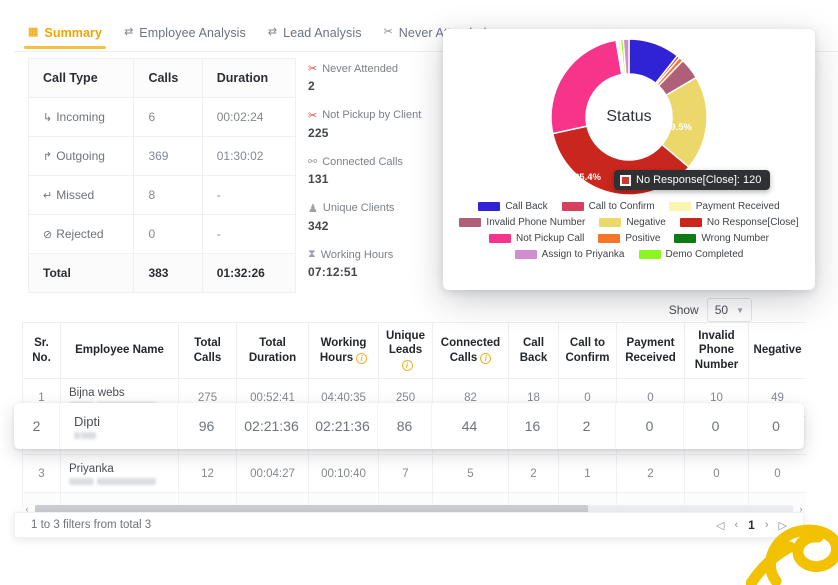  What do you see at coordinates (119, 351) in the screenshot?
I see `col-employee-name: Employee Name` at bounding box center [119, 351].